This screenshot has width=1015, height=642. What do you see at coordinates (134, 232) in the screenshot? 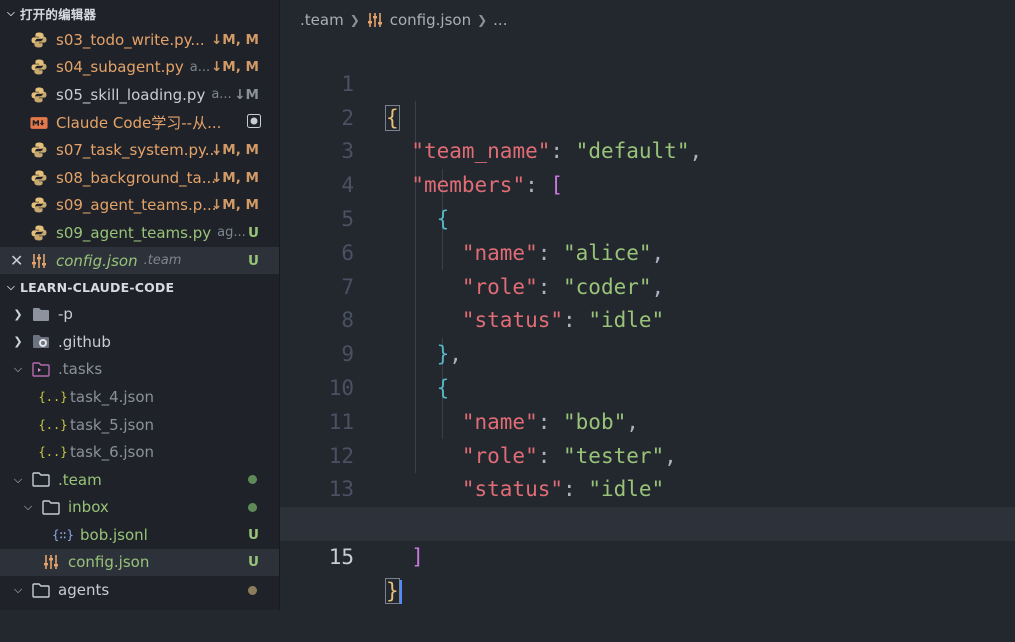
I see `file-name: s09_agent_teams.py` at bounding box center [134, 232].